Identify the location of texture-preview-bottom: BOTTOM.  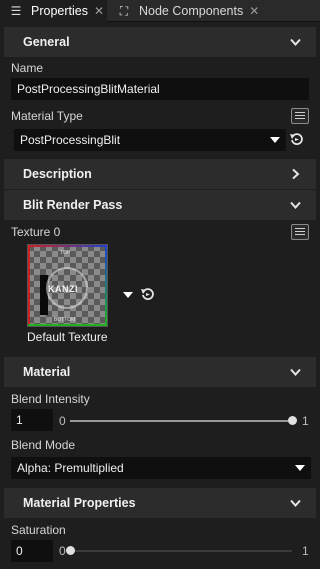
(65, 320).